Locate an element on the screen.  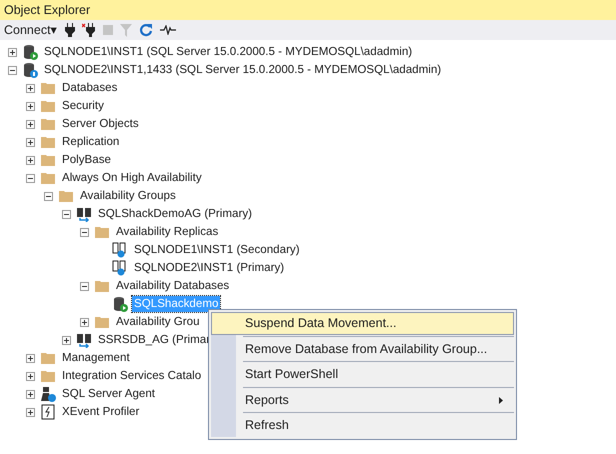
tree-item: Management is located at coordinates (96, 358).